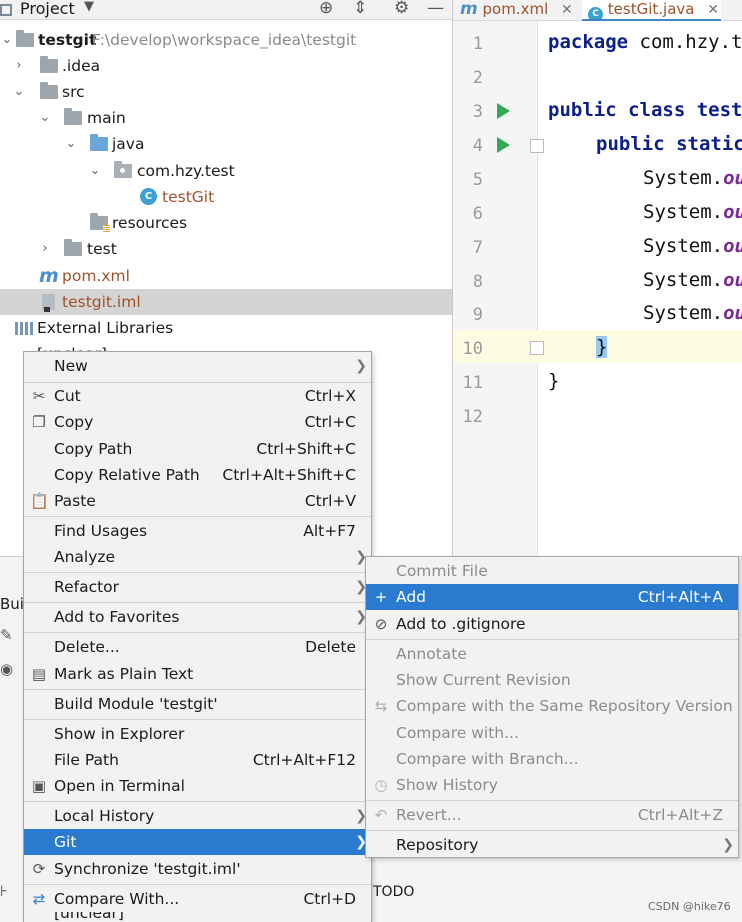 This screenshot has width=742, height=922. What do you see at coordinates (197, 816) in the screenshot?
I see `menu-item-local-history: Local History ❯` at bounding box center [197, 816].